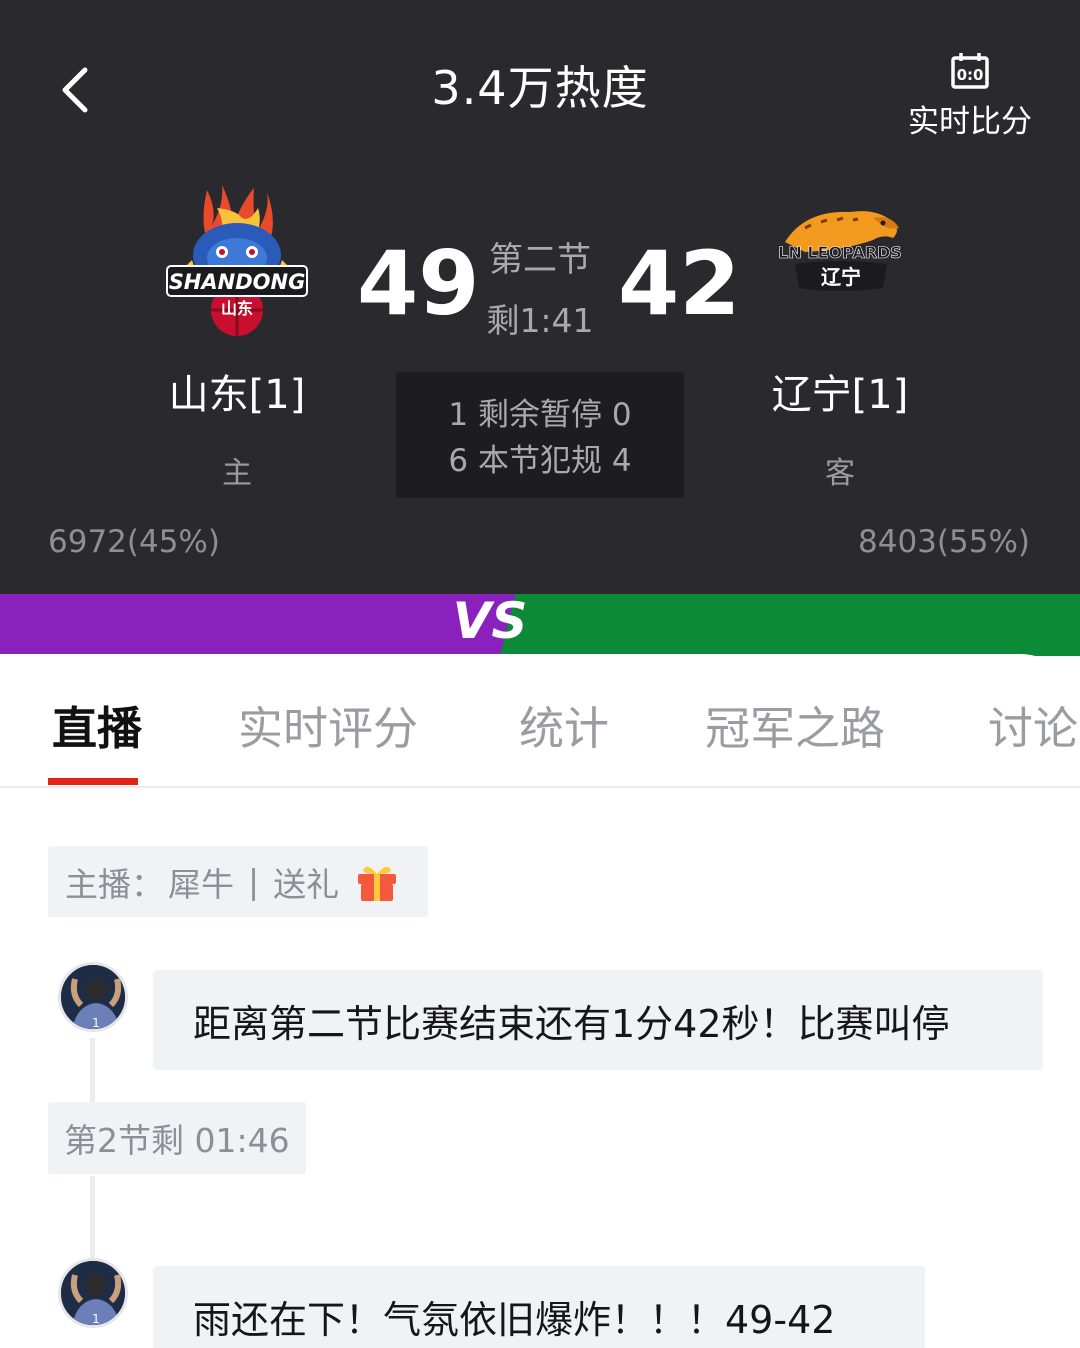  What do you see at coordinates (177, 1138) in the screenshot?
I see `game-time-chip: 第2节剩 01:46` at bounding box center [177, 1138].